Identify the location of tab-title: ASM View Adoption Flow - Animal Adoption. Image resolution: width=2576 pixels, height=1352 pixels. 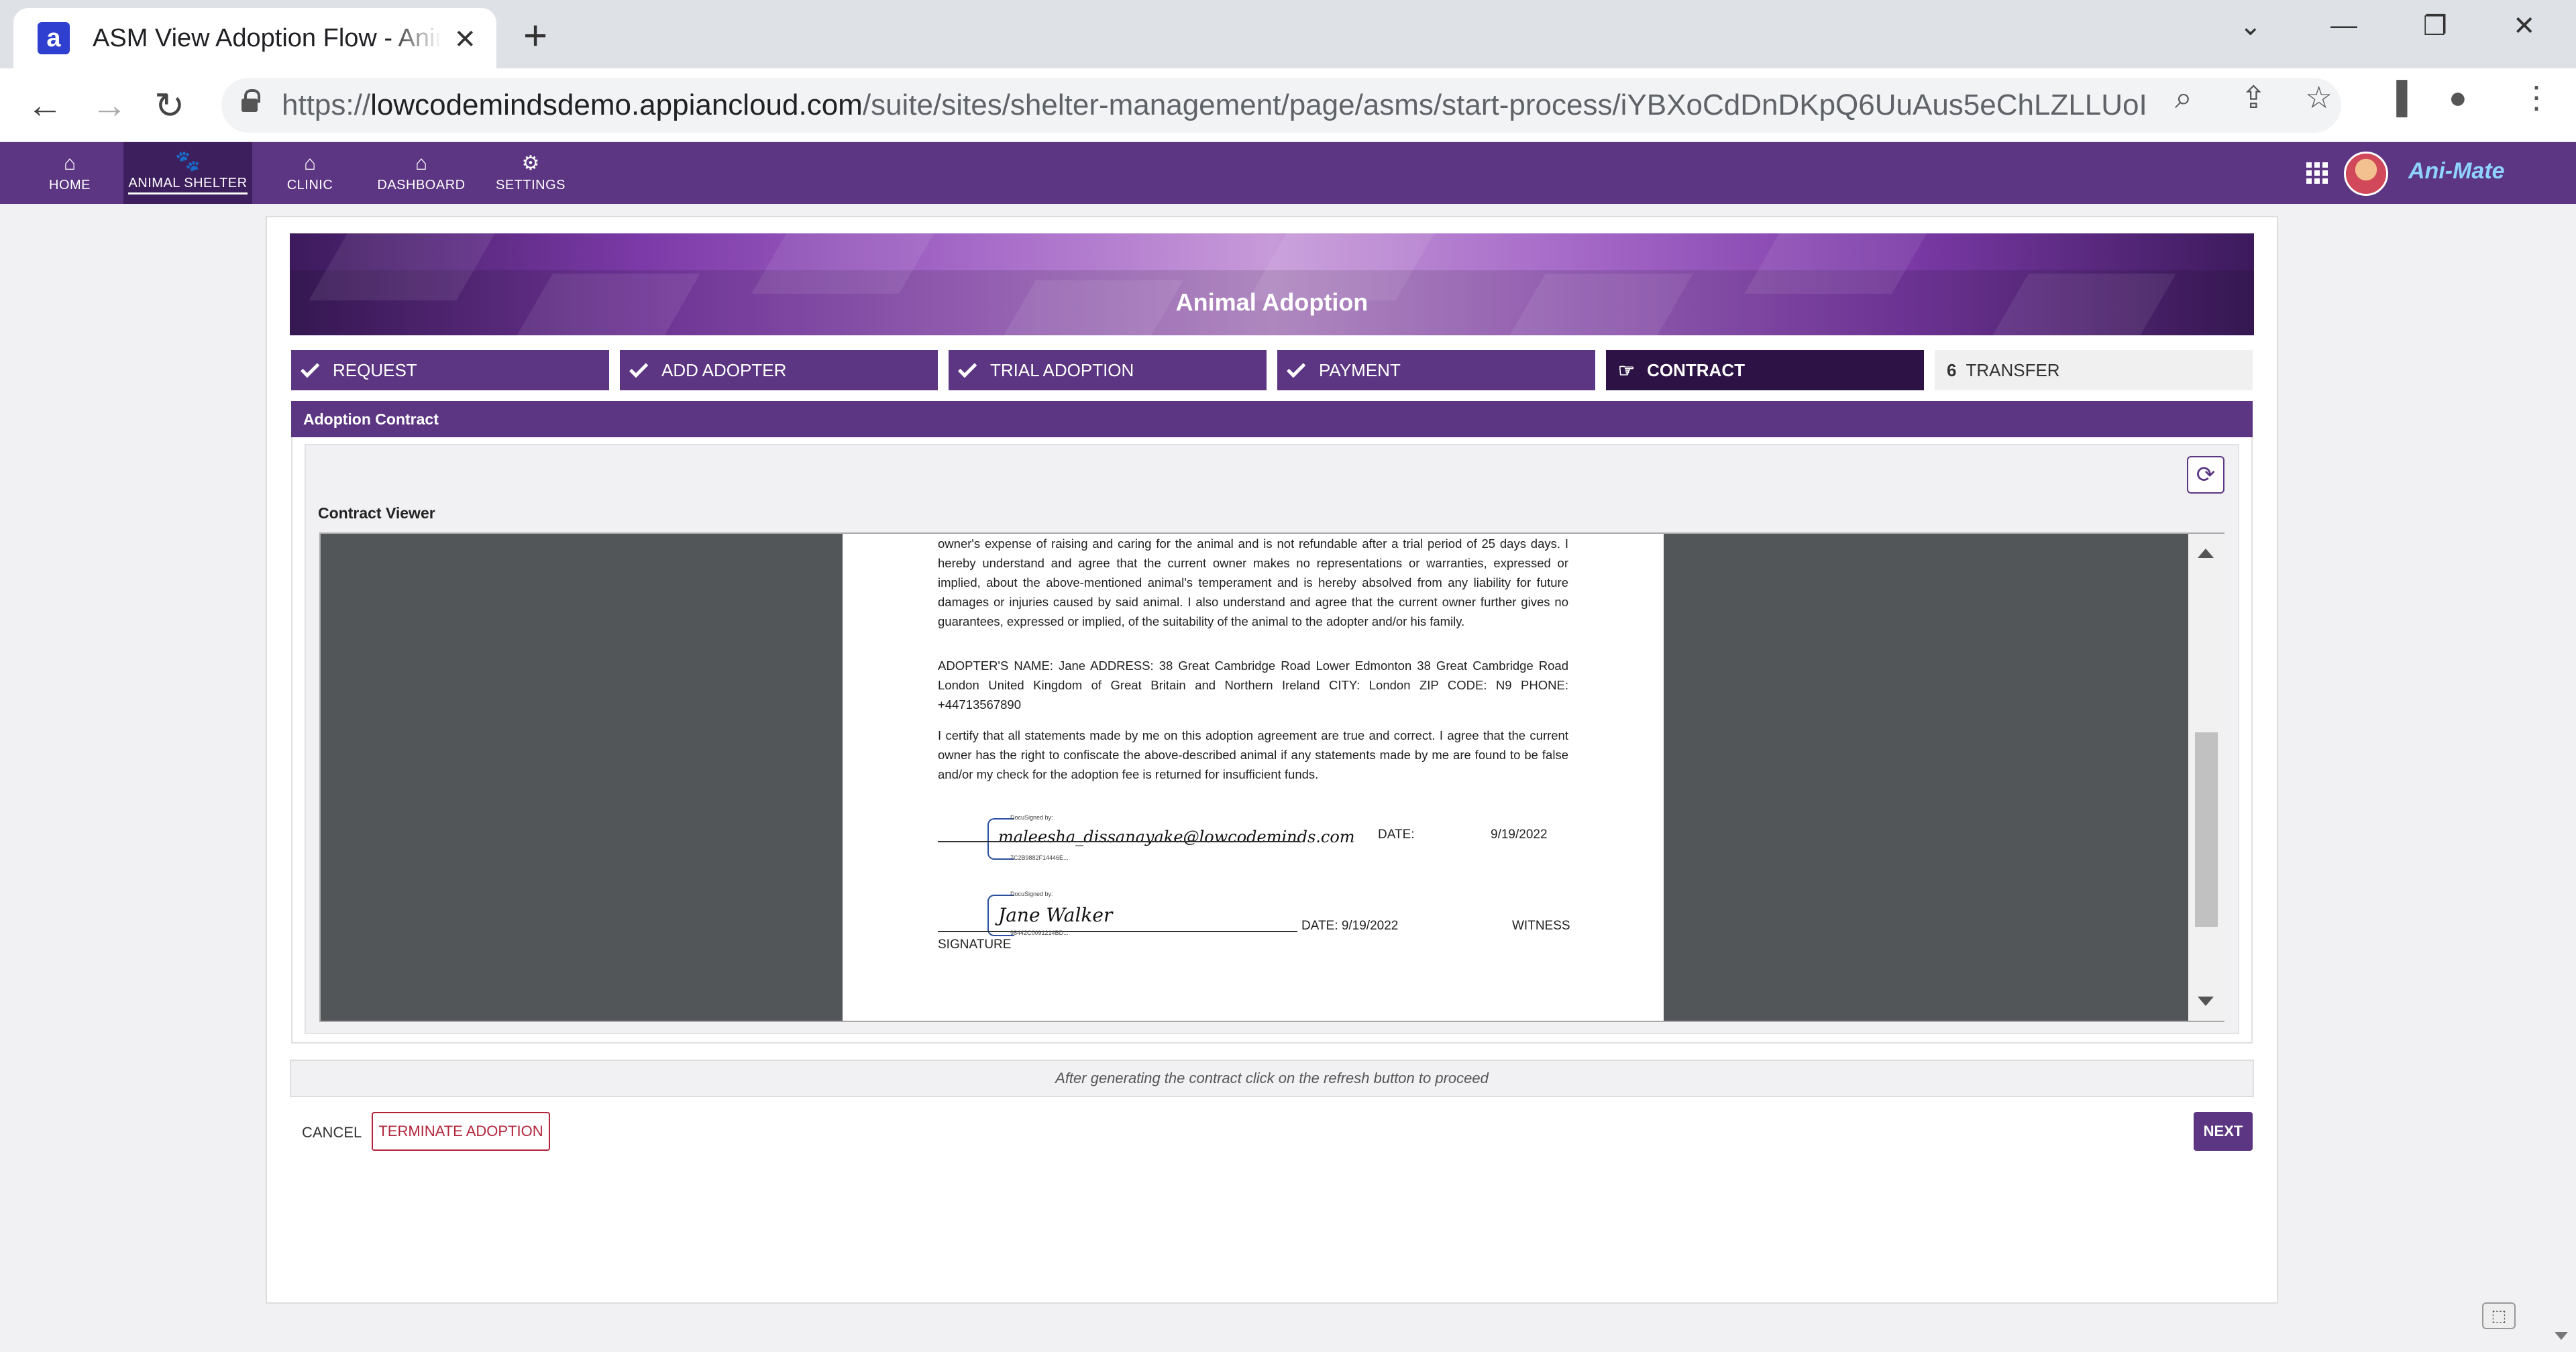
(267, 37).